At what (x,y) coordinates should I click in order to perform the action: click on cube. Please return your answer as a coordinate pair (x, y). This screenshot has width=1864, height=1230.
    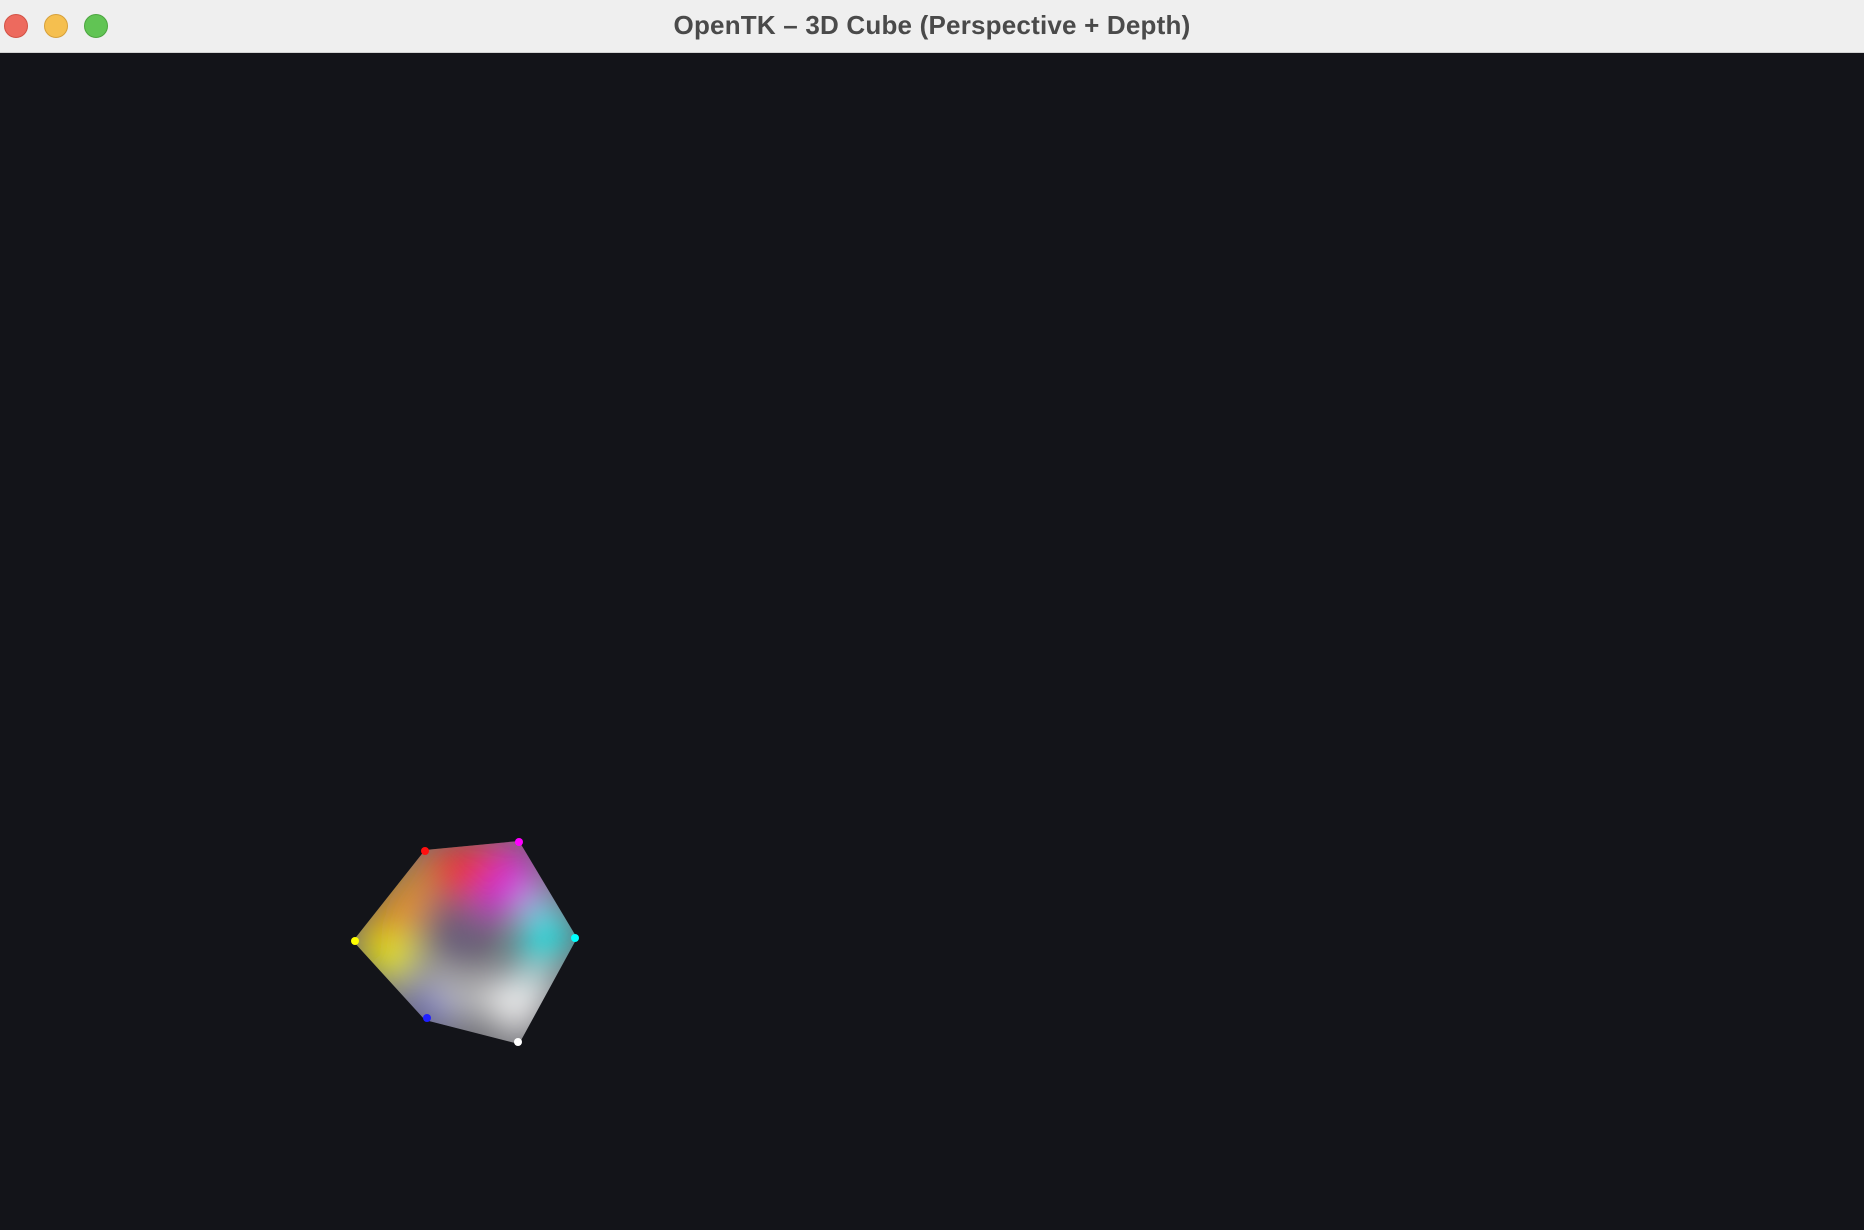
    Looking at the image, I should click on (465, 942).